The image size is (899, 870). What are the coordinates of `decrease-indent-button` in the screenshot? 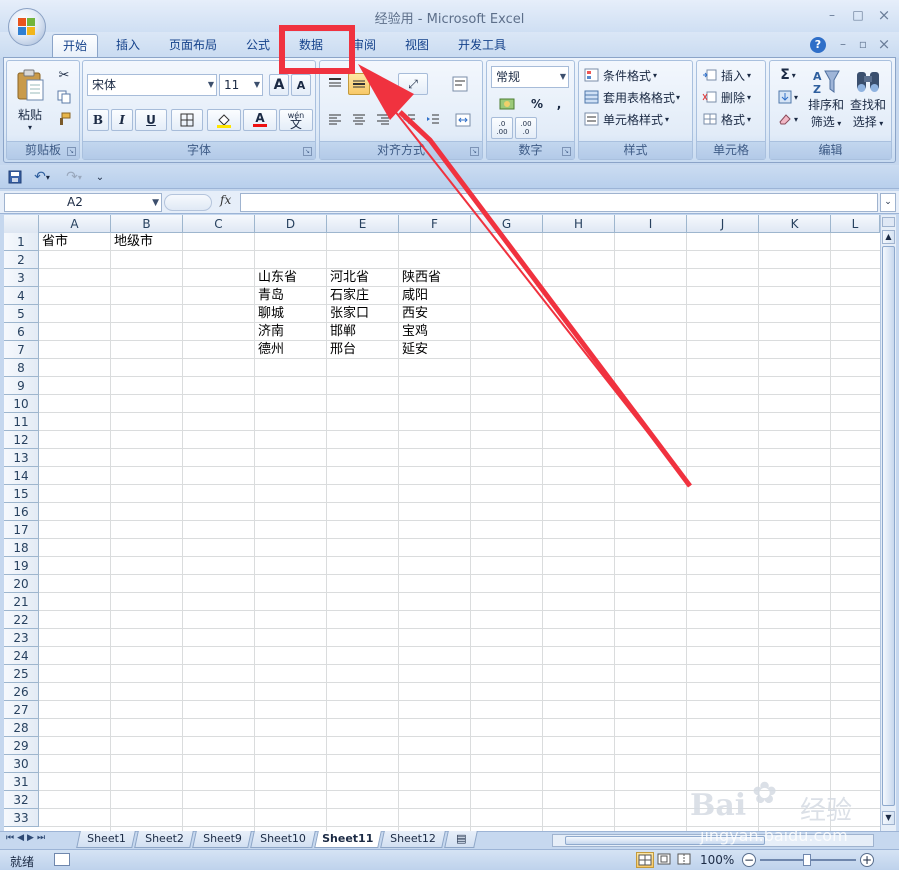 It's located at (409, 120).